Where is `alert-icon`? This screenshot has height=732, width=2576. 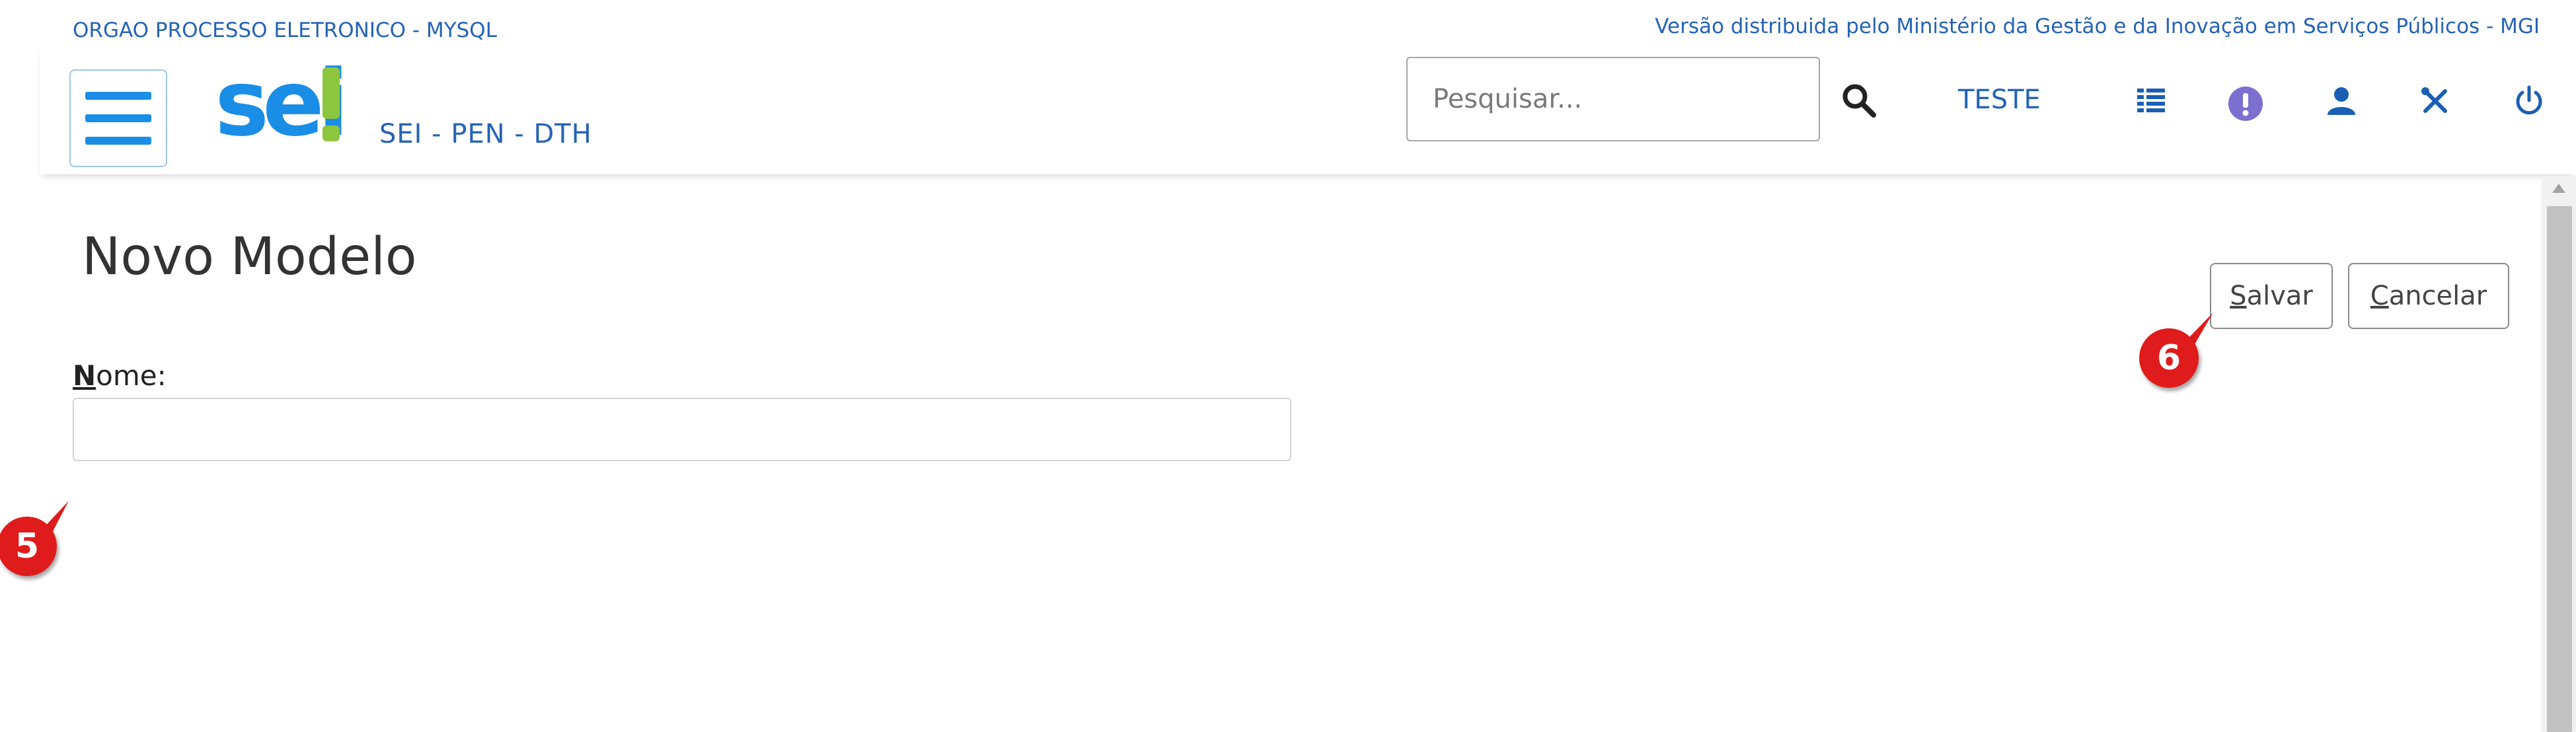
alert-icon is located at coordinates (2245, 104).